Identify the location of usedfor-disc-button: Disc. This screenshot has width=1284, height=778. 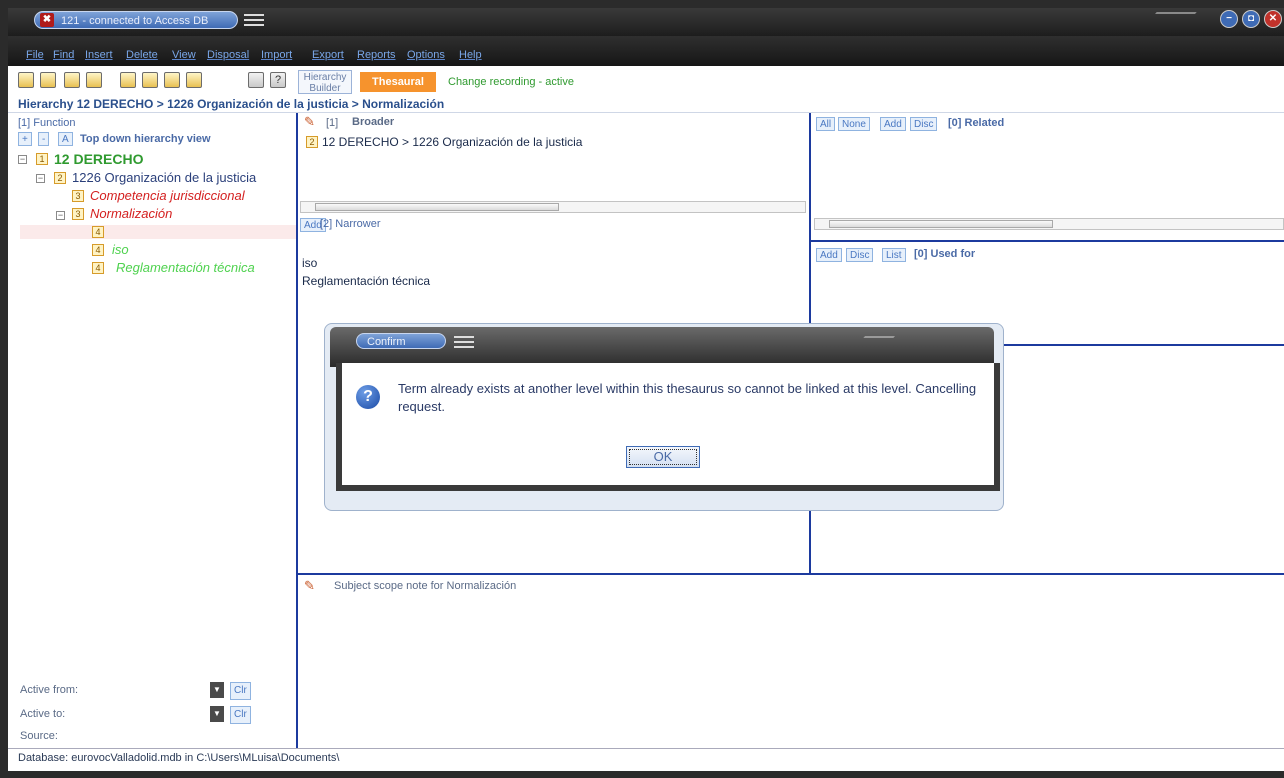
(860, 255).